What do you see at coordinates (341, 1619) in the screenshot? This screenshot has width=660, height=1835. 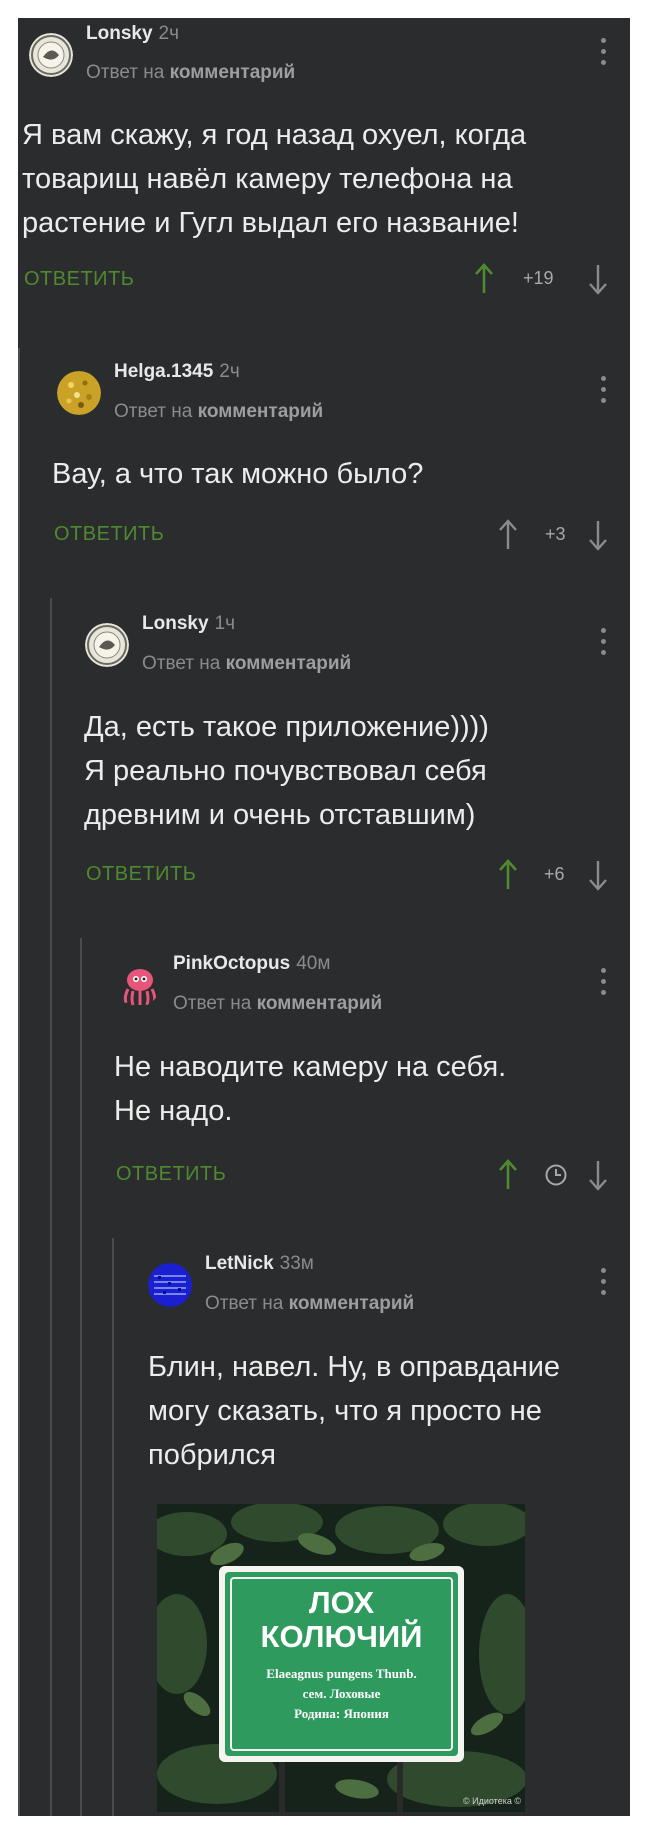 I see `sign-title: ЛОХ КОЛЮЧИЙ` at bounding box center [341, 1619].